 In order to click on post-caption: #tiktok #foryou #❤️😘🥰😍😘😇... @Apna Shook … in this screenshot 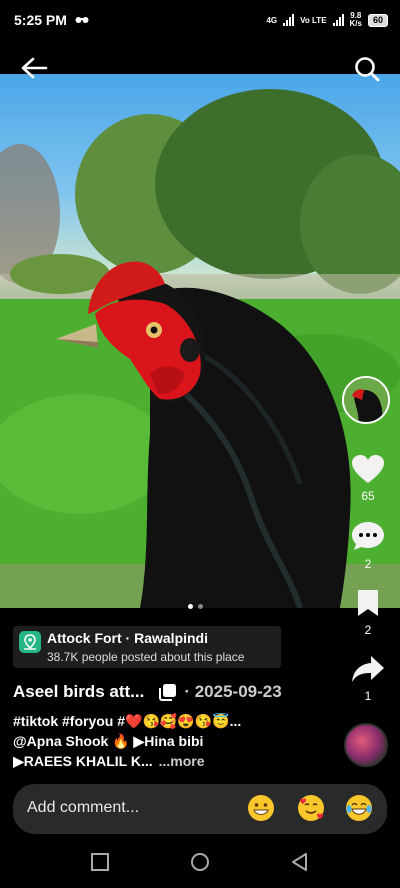, I will do `click(173, 741)`.